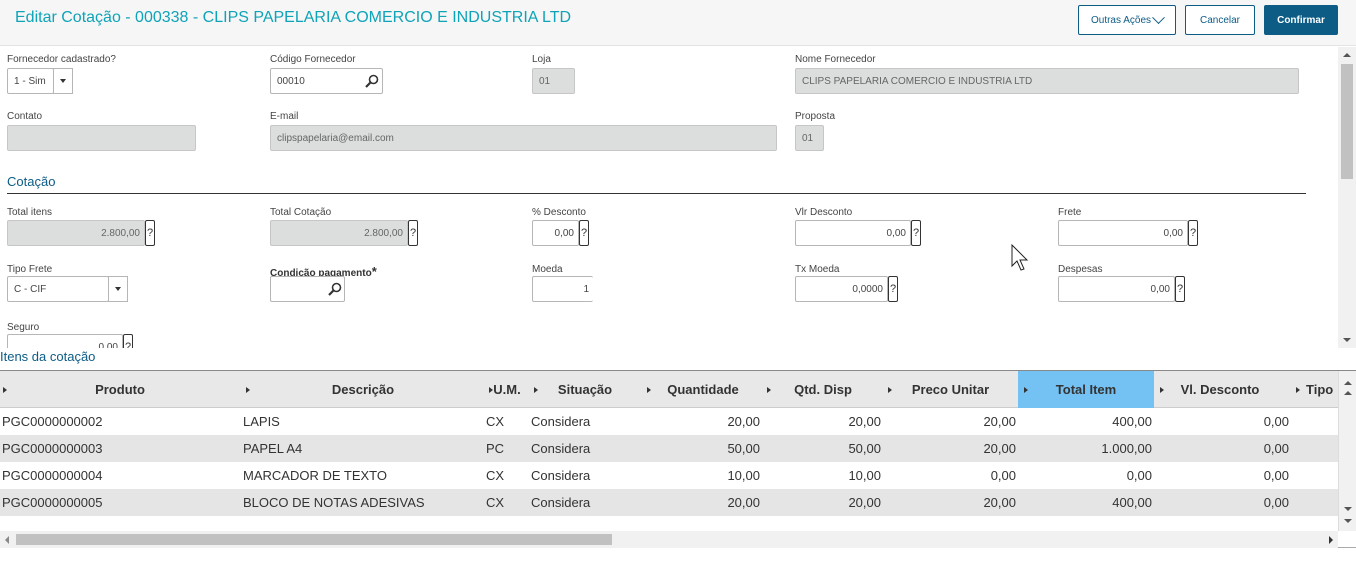  I want to click on label-tipo-frete: Tipo Frete, so click(30, 269).